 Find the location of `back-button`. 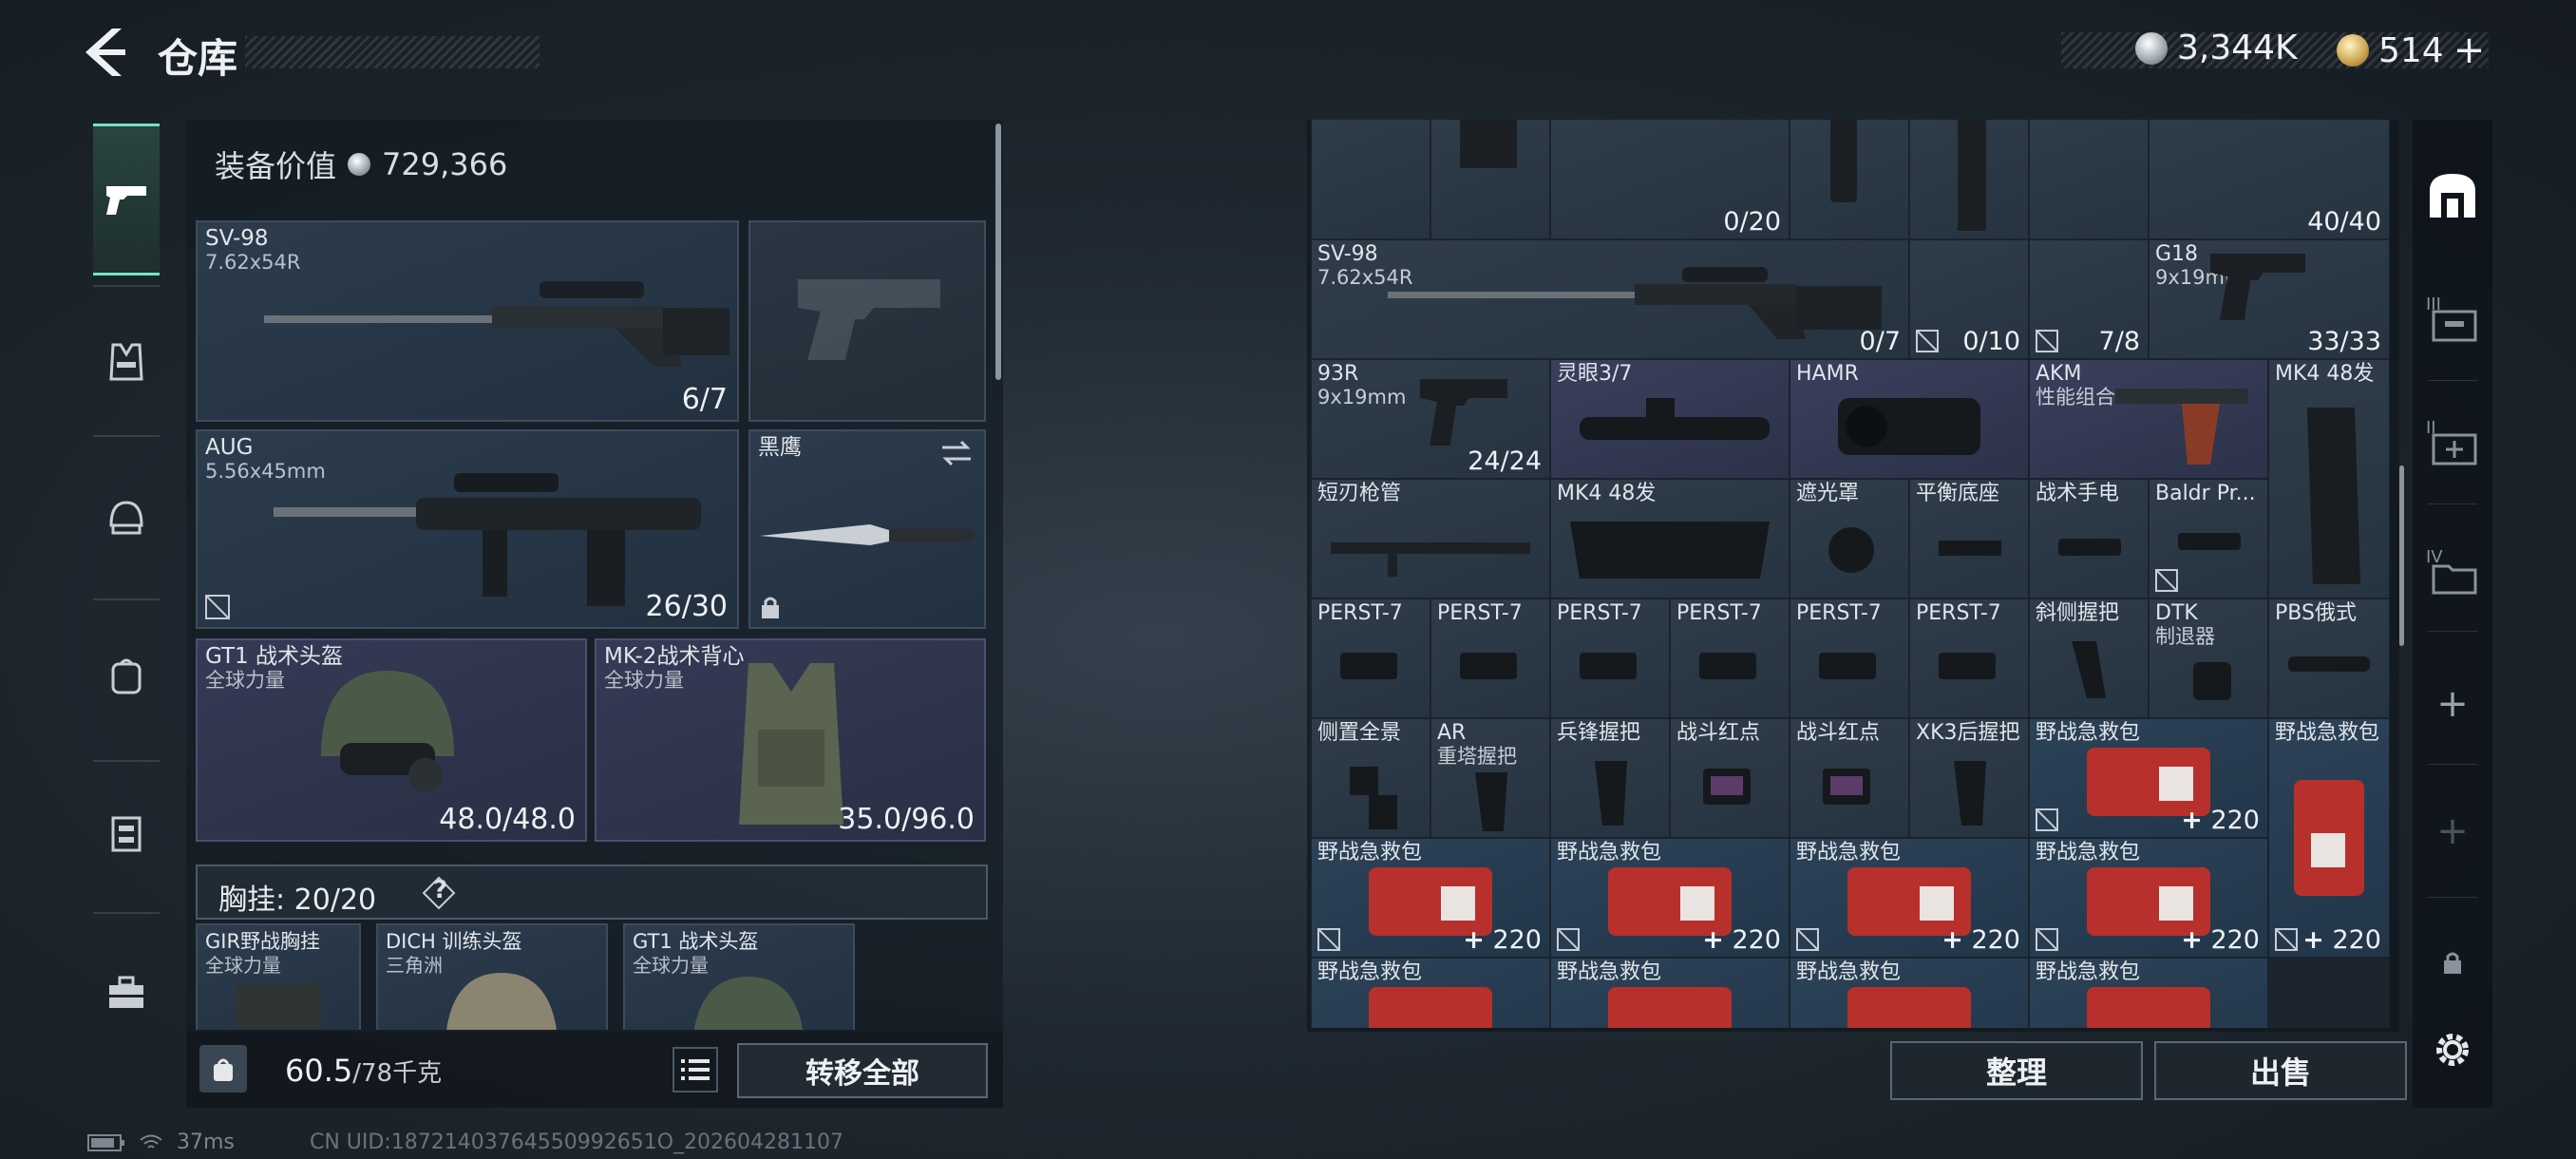

back-button is located at coordinates (104, 52).